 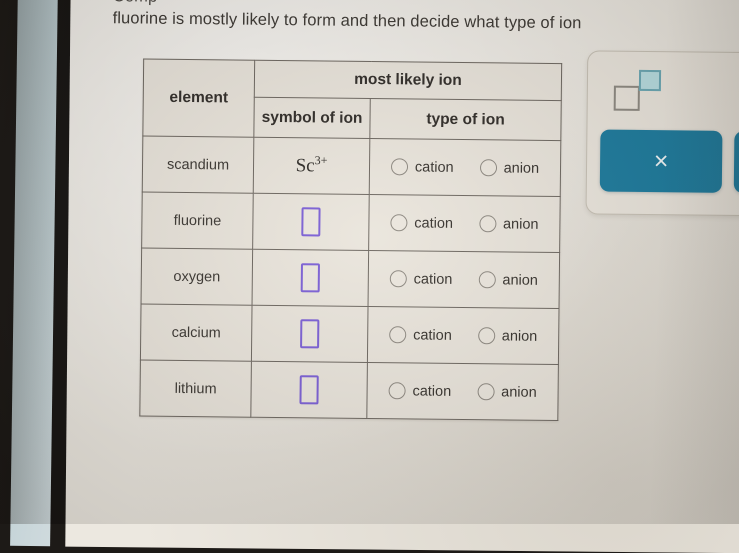 I want to click on element-name-cell: fluorine, so click(x=197, y=221).